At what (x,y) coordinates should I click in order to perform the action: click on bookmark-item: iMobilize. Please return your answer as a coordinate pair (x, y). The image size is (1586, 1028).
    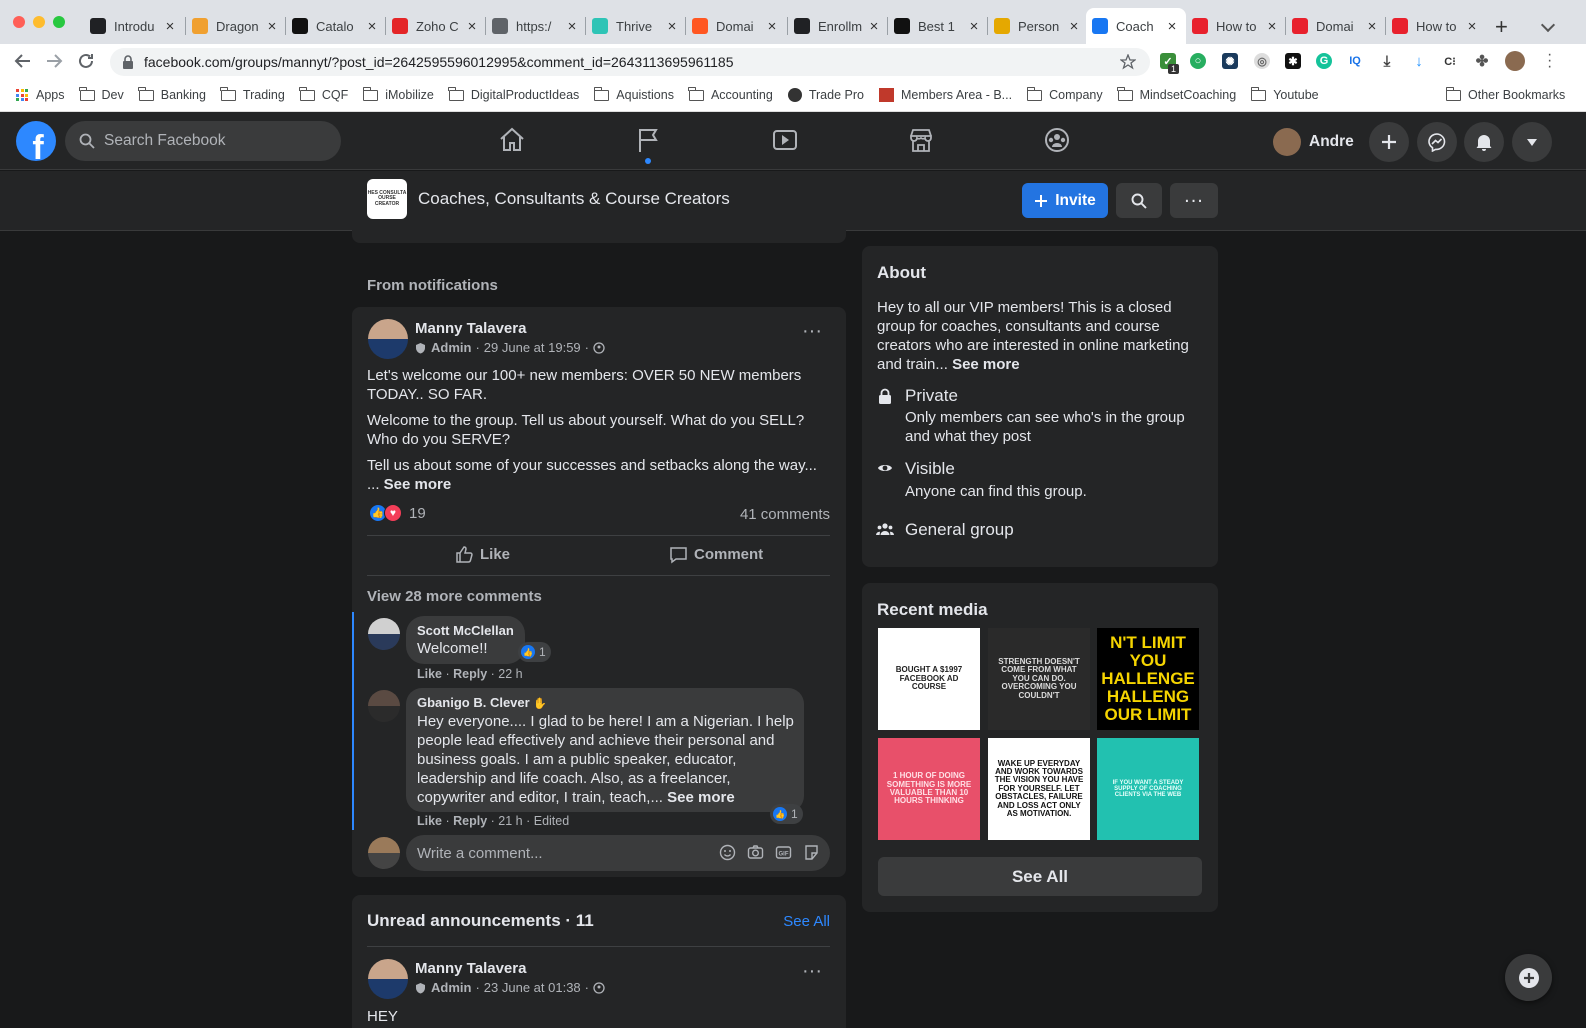
    Looking at the image, I should click on (398, 94).